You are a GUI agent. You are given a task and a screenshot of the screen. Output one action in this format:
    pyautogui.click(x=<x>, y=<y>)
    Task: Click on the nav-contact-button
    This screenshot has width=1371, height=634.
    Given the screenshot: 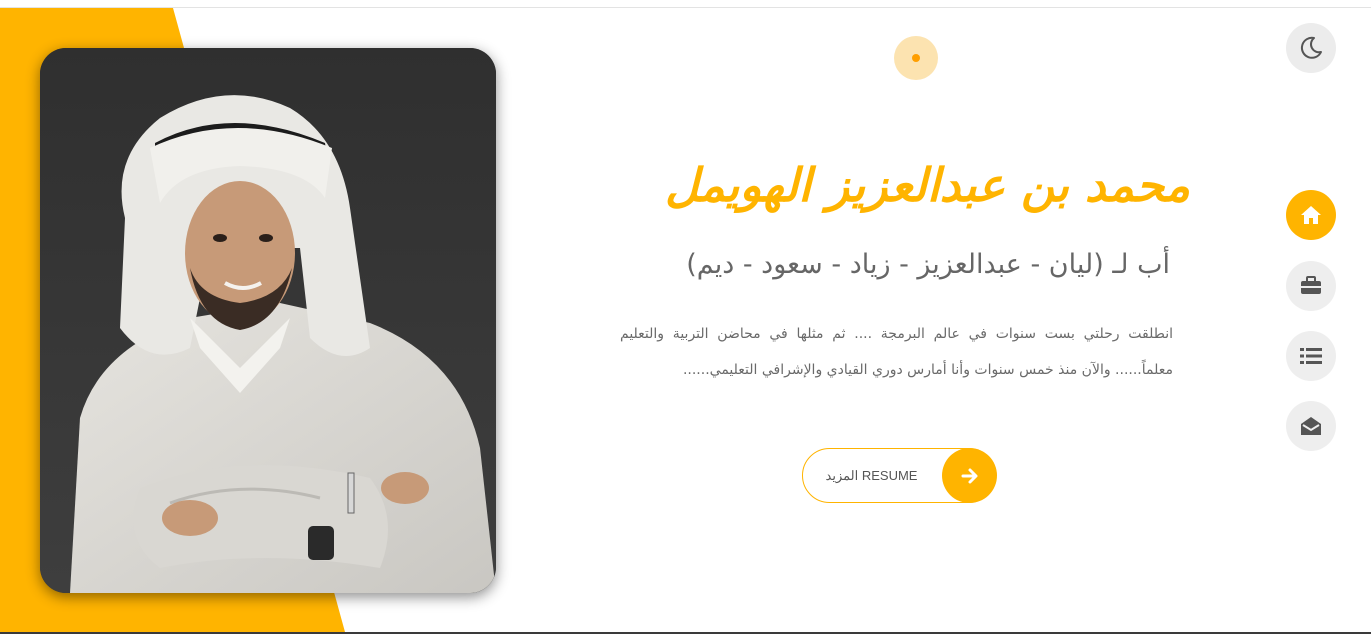 What is the action you would take?
    pyautogui.click(x=1311, y=426)
    